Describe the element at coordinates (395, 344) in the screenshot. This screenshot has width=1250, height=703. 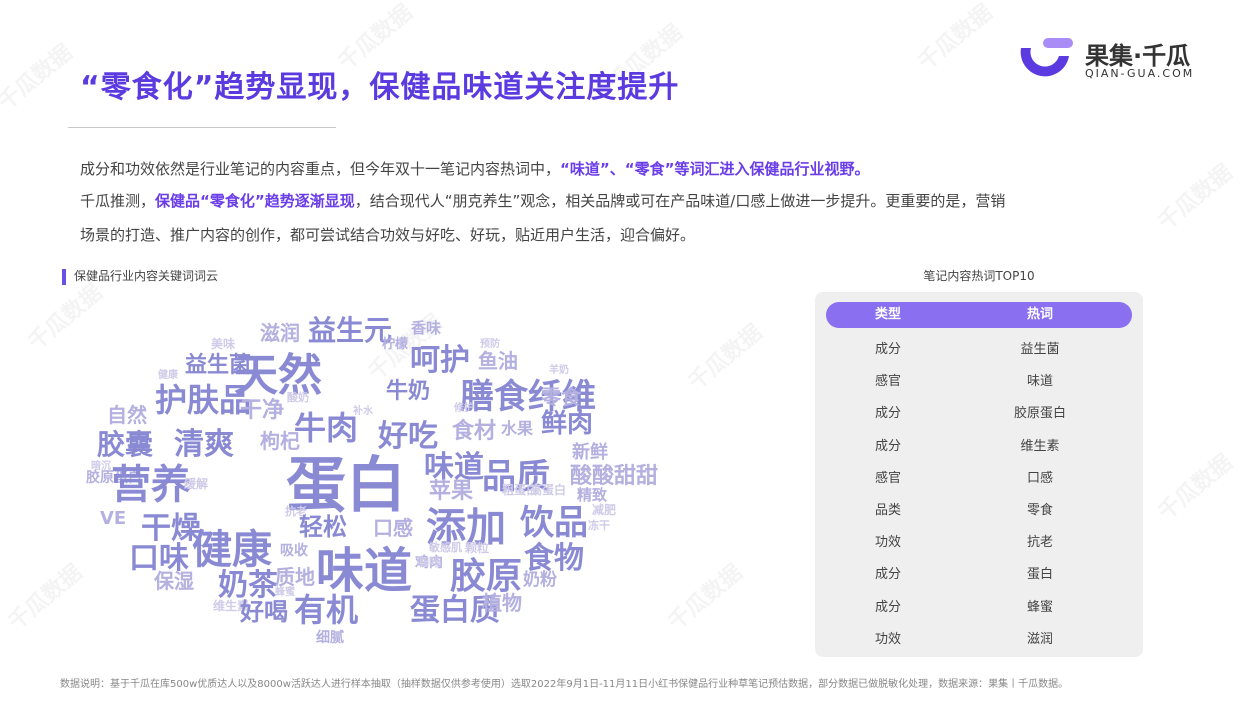
I see `wordcloud-word: 柠檬` at that location.